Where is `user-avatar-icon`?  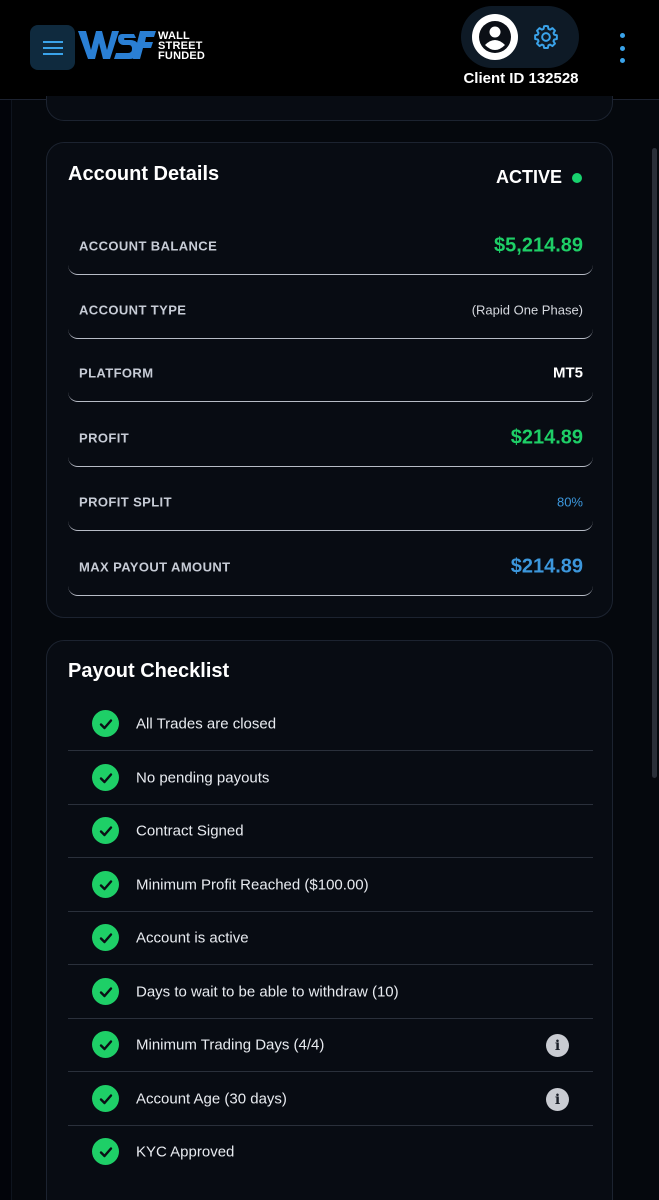 user-avatar-icon is located at coordinates (495, 37).